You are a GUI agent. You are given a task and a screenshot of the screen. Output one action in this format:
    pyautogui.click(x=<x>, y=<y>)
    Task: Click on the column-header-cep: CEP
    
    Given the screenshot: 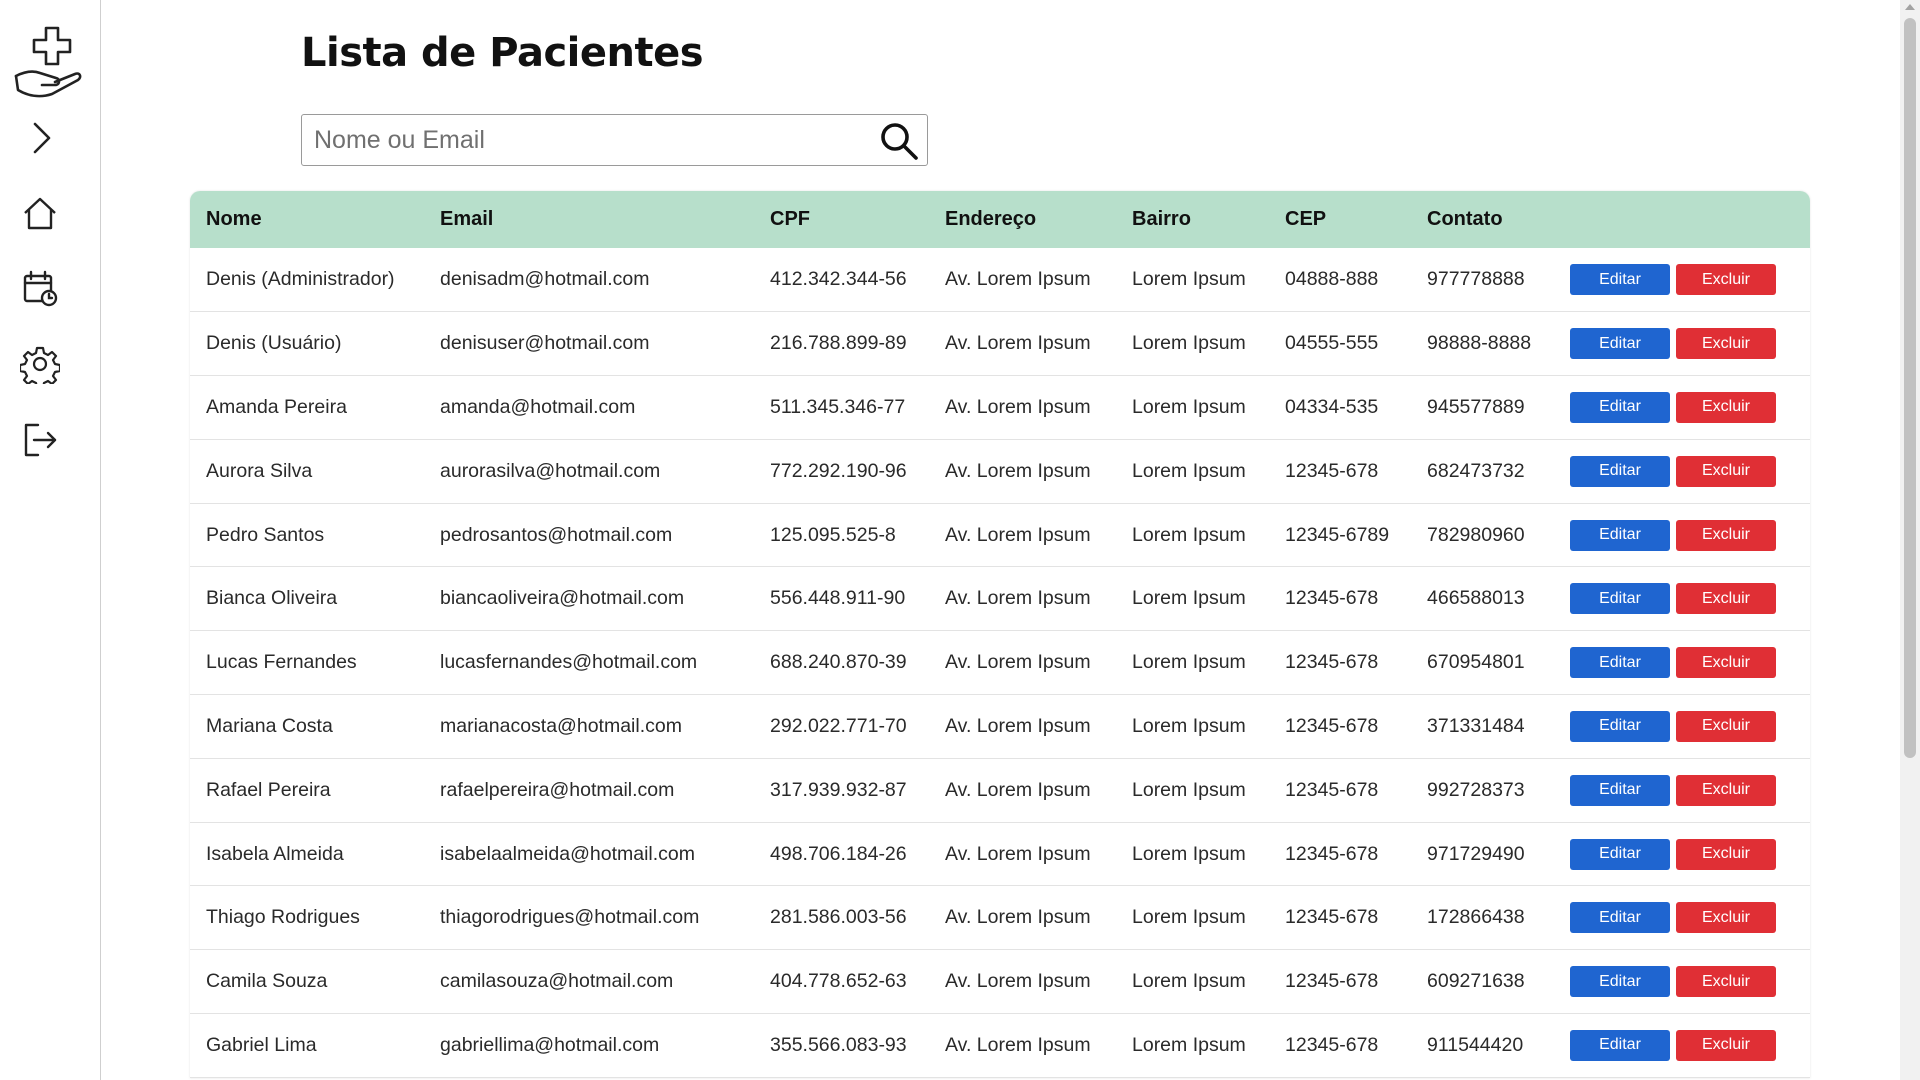 What is the action you would take?
    pyautogui.click(x=1340, y=219)
    